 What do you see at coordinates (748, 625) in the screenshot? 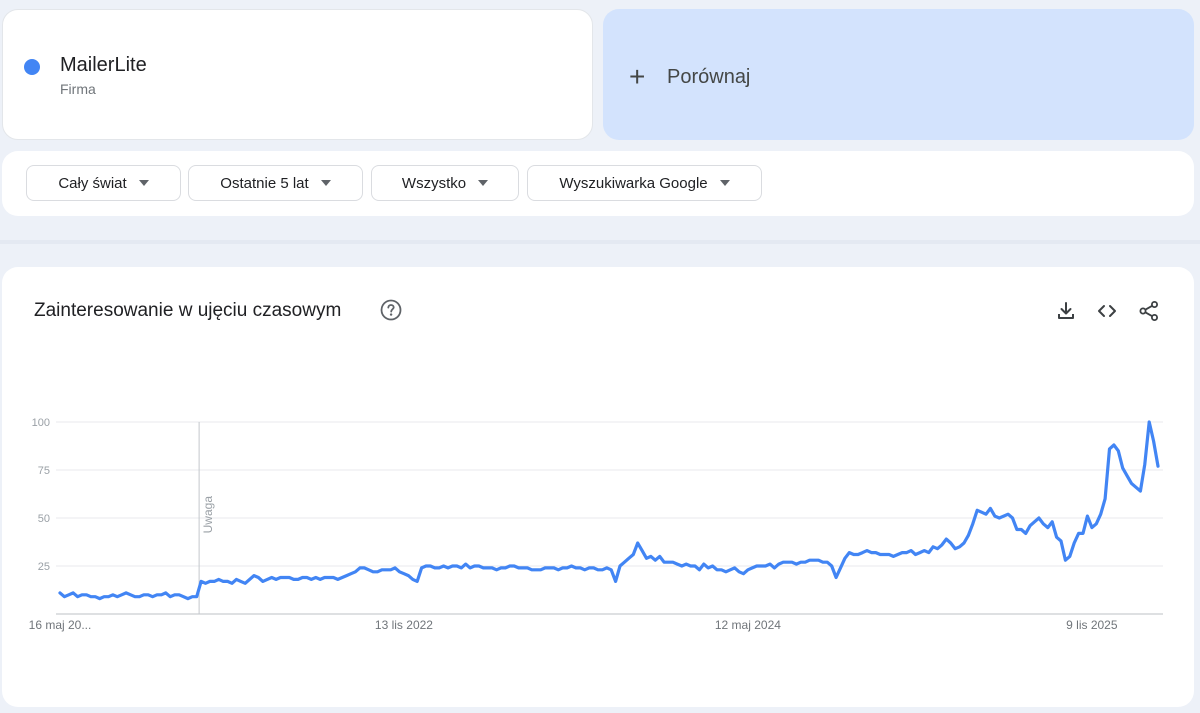
I see `x-tick-label: 12 maj 2024` at bounding box center [748, 625].